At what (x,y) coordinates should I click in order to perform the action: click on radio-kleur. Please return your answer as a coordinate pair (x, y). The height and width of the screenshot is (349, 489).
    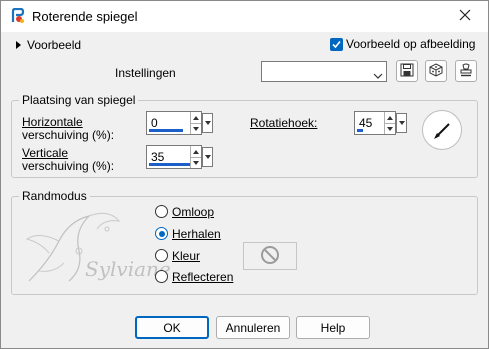
    Looking at the image, I should click on (161, 255).